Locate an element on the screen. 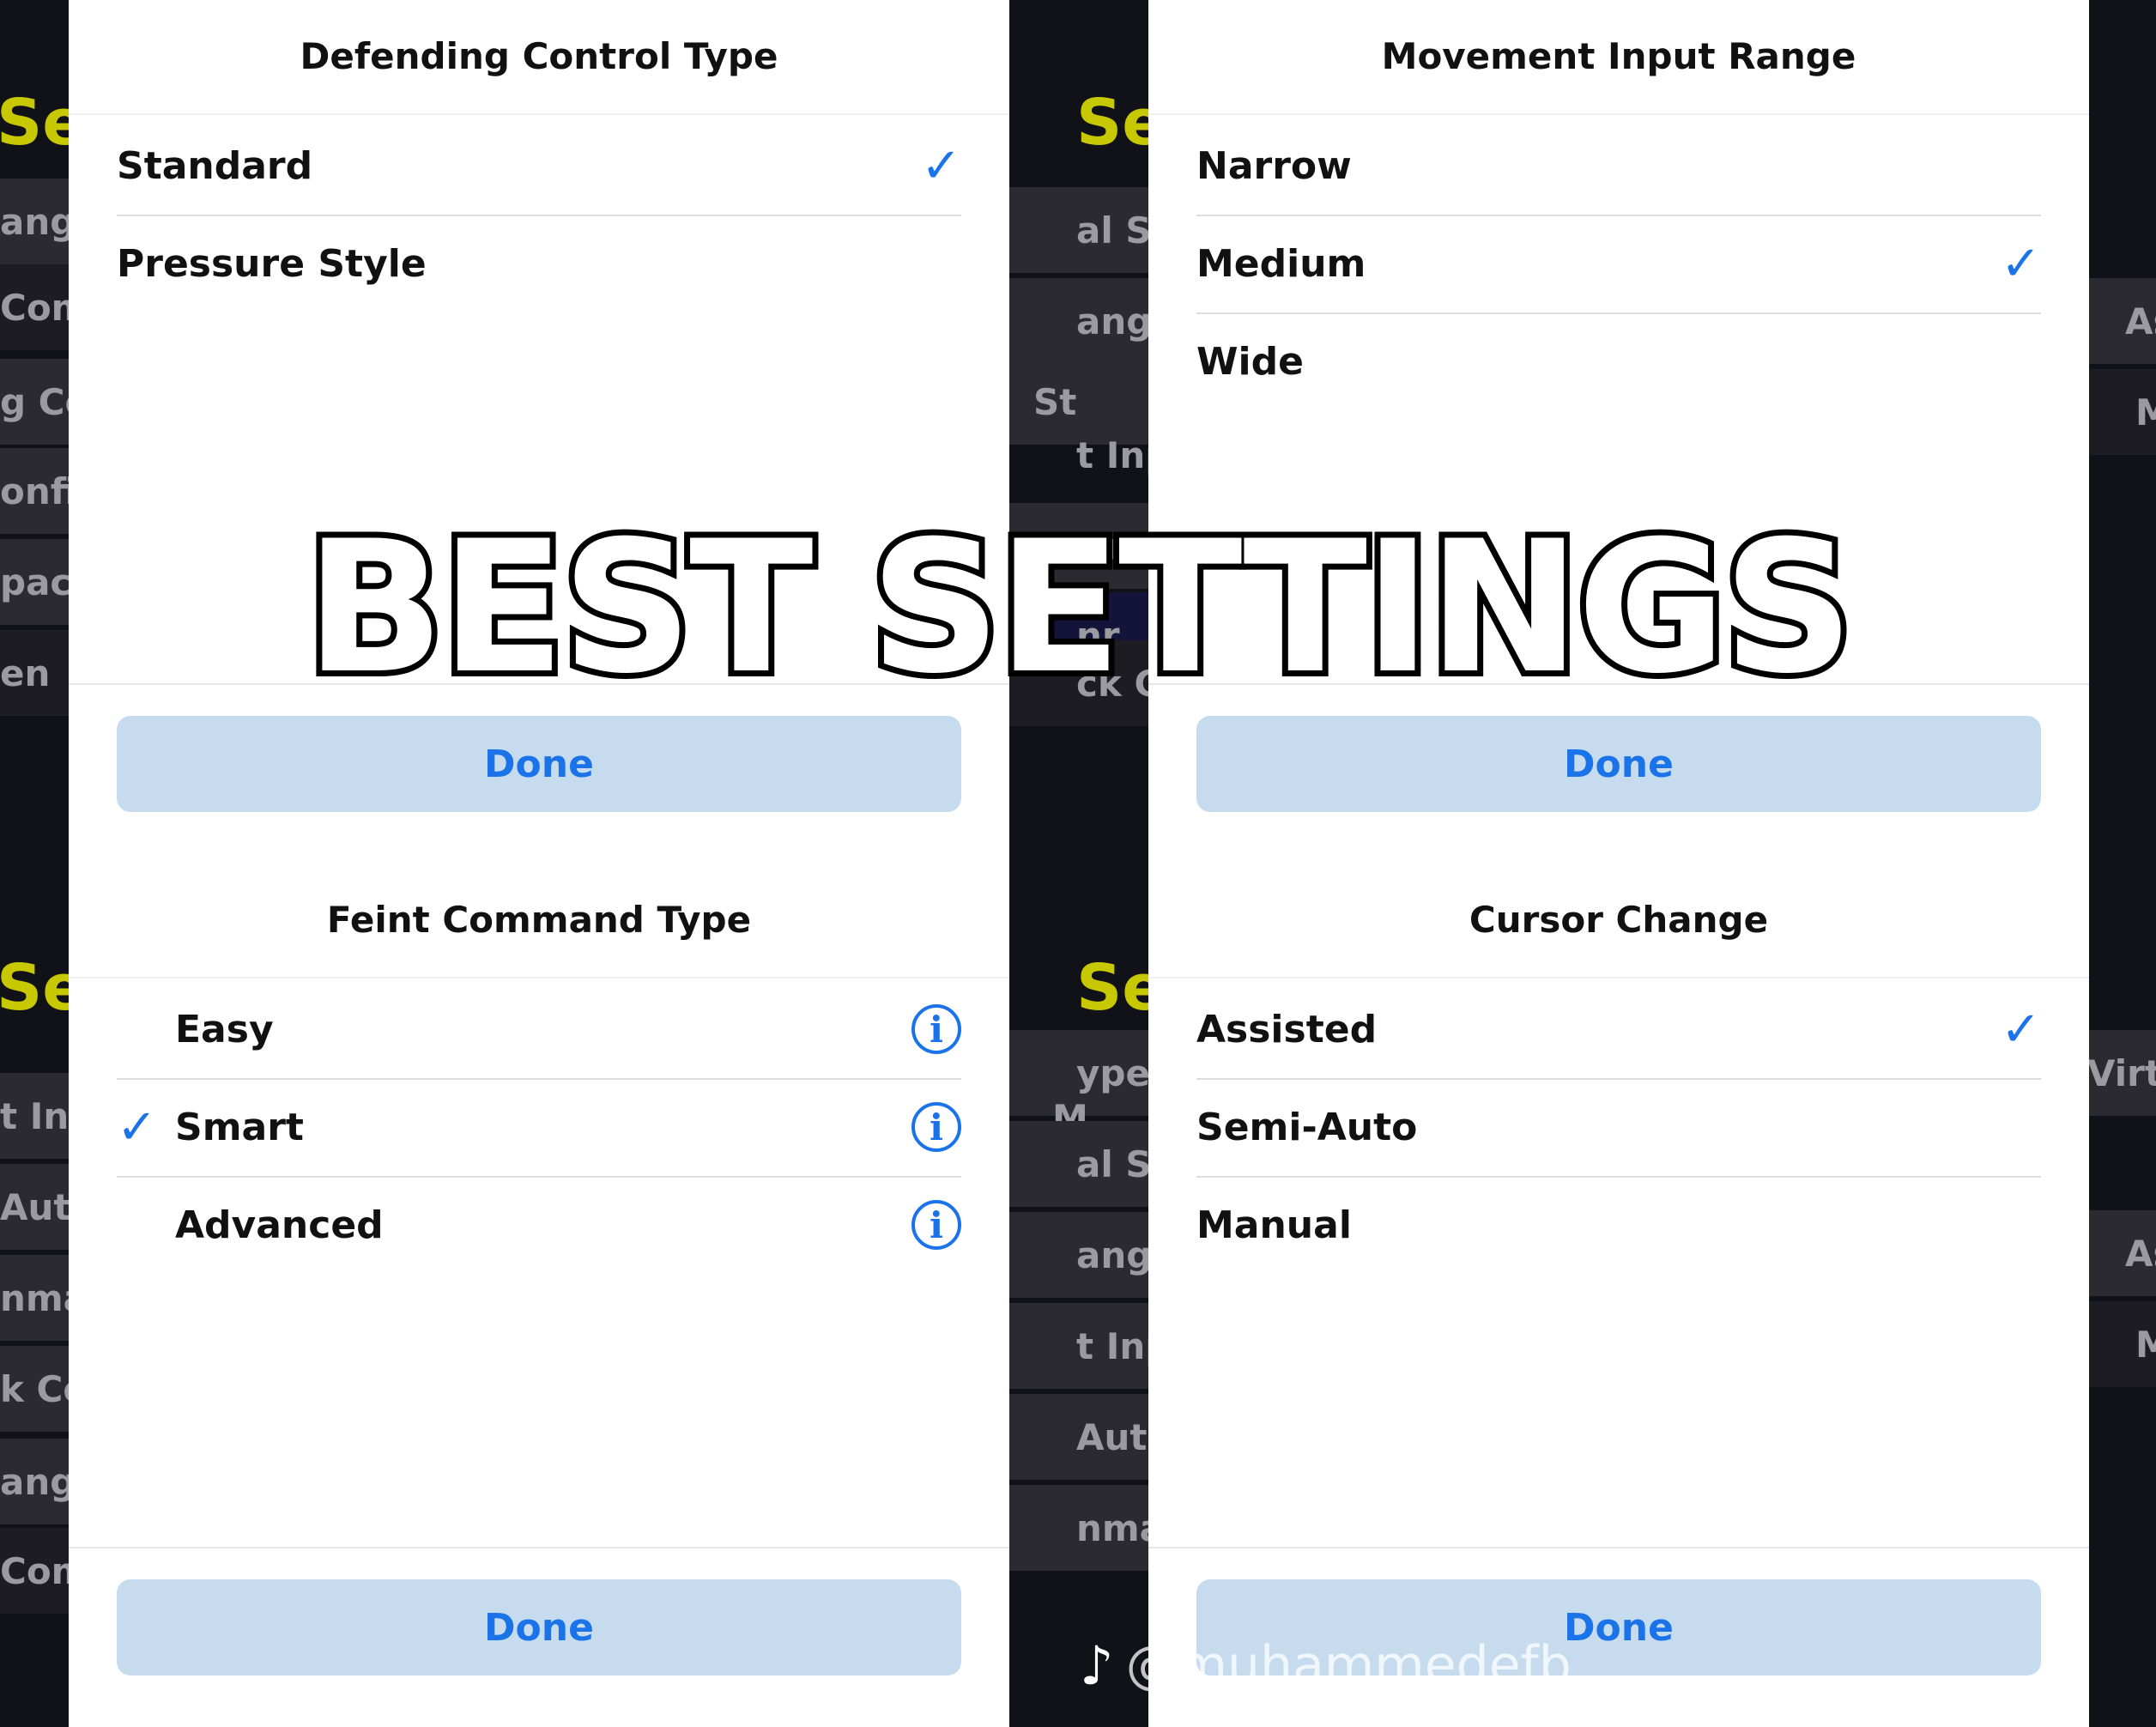 The image size is (2156, 1727). panel-title: Movement Input Range is located at coordinates (1619, 56).